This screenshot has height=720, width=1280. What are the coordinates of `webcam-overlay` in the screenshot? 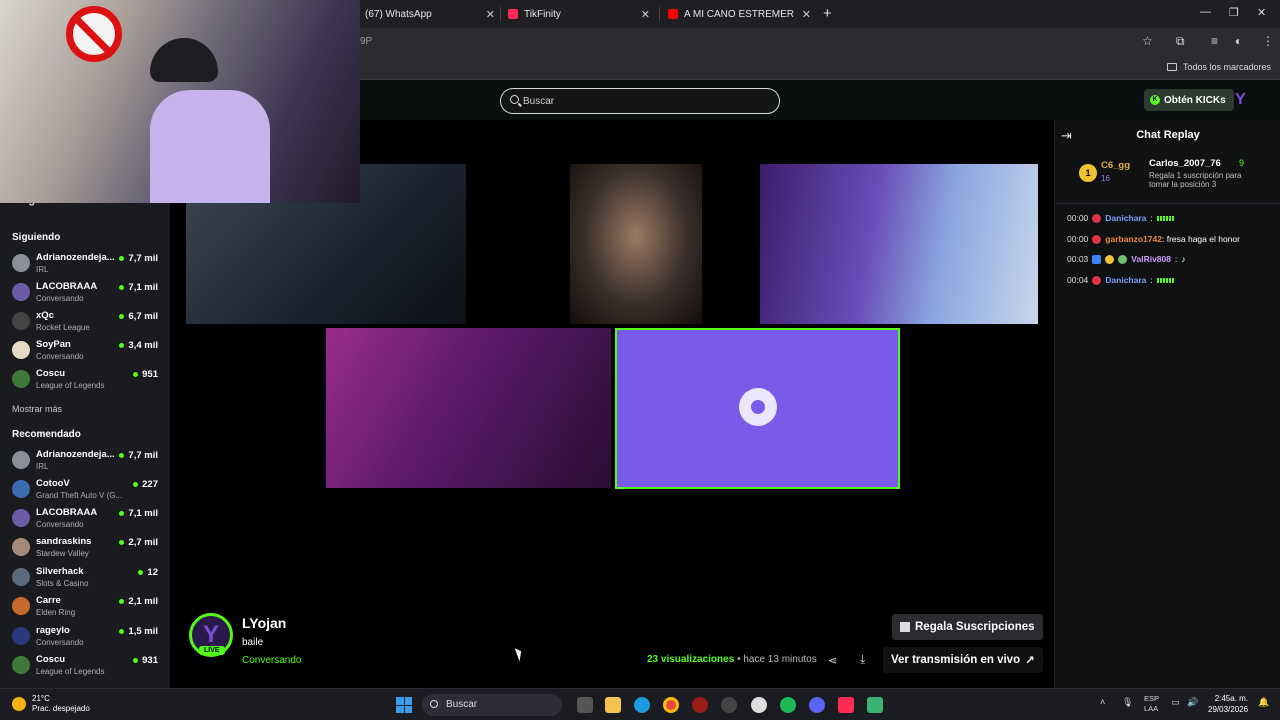 It's located at (180, 101).